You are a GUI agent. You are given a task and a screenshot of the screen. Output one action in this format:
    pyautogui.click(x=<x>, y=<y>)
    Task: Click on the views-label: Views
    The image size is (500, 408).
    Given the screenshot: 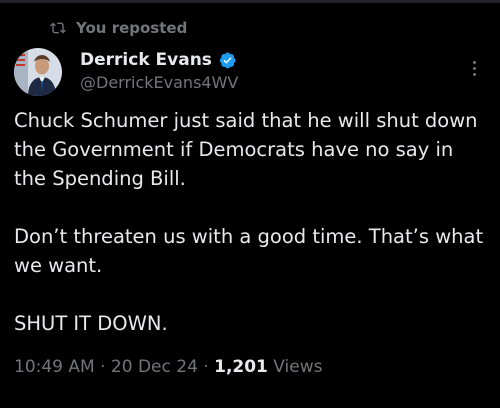 What is the action you would take?
    pyautogui.click(x=298, y=367)
    